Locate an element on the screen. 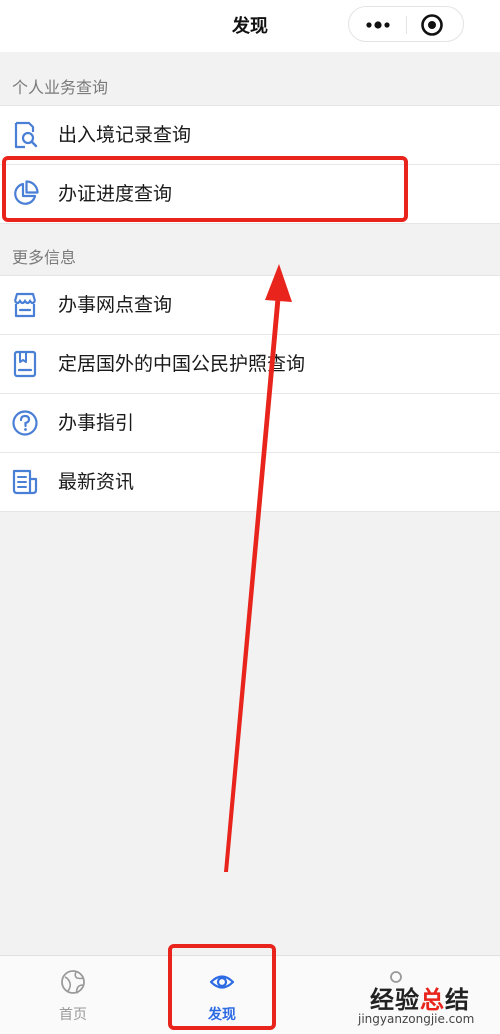 The height and width of the screenshot is (1034, 500). list-item-label: 办事指引 is located at coordinates (96, 423).